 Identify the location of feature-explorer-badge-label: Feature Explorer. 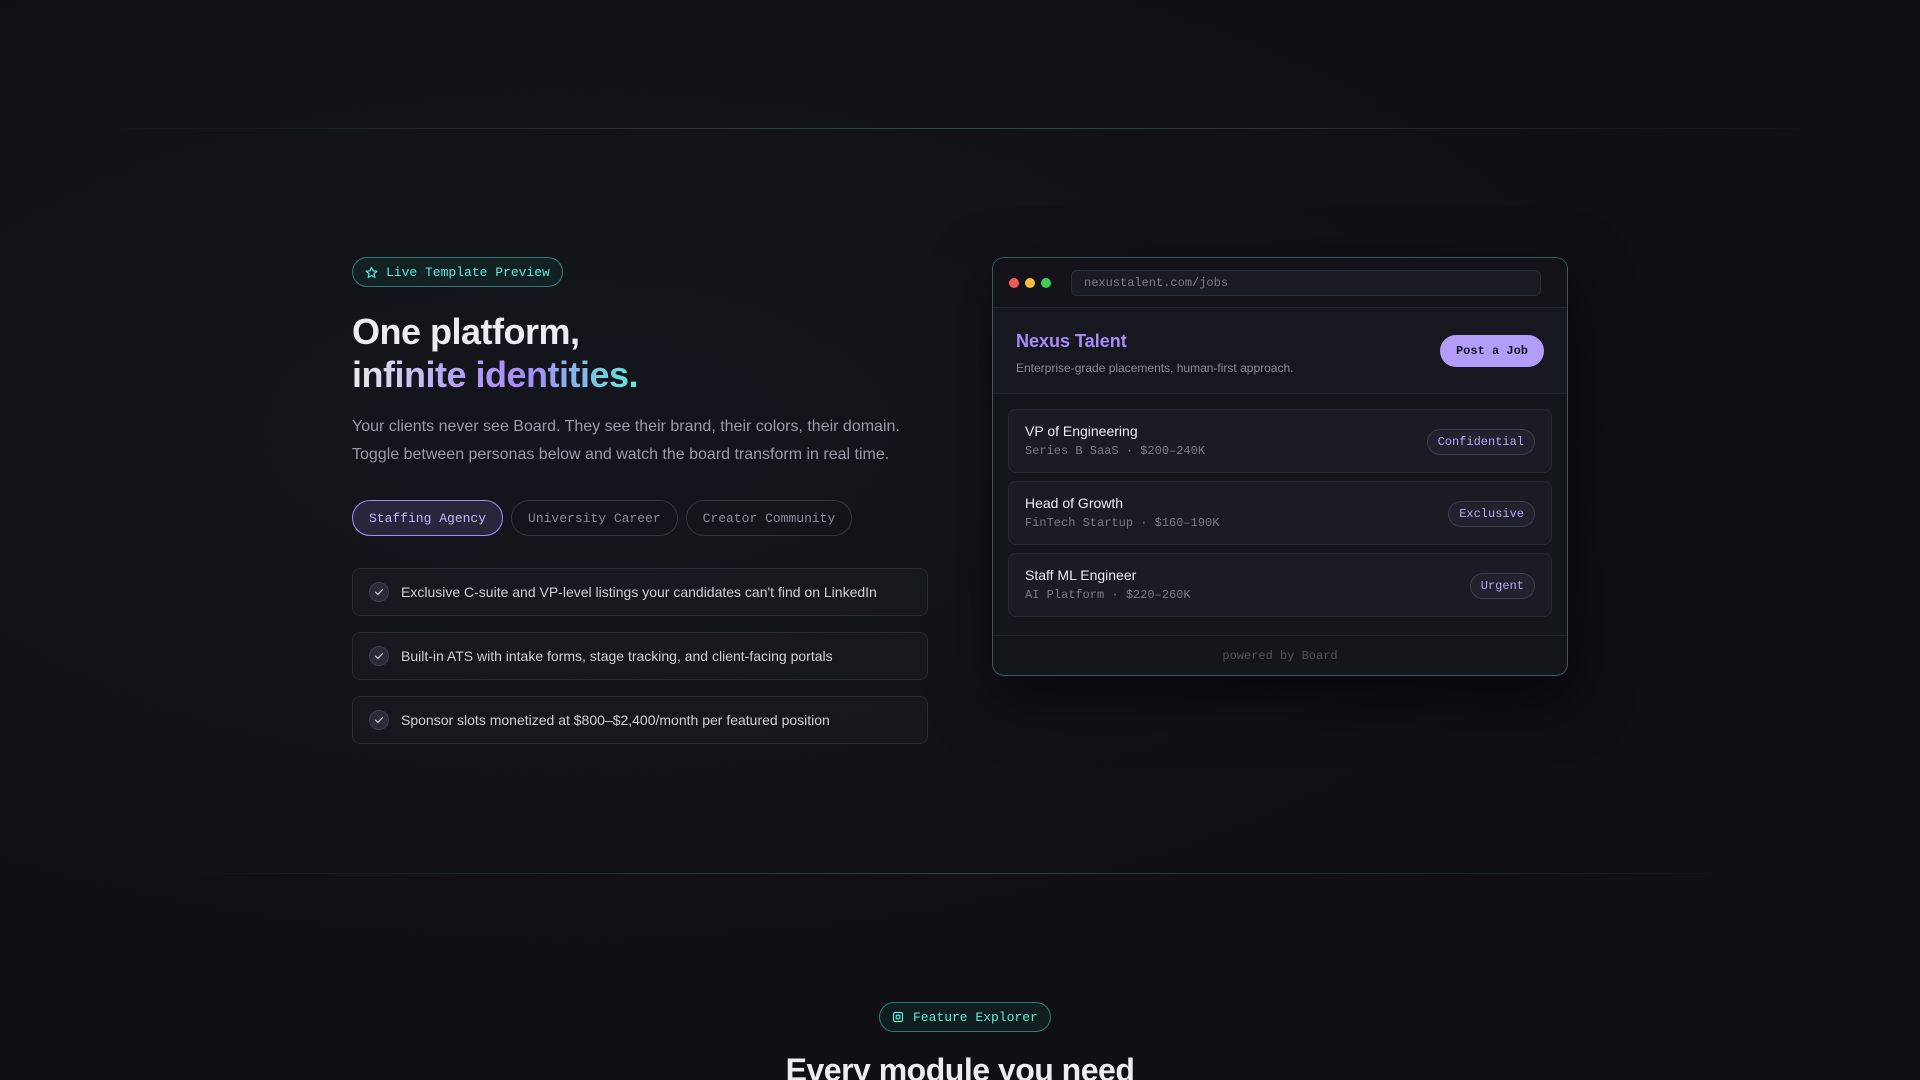
(975, 1017).